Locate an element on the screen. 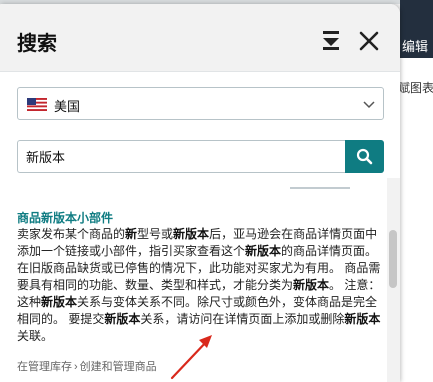  breadcrumb-item: 在管理库存 is located at coordinates (44, 367).